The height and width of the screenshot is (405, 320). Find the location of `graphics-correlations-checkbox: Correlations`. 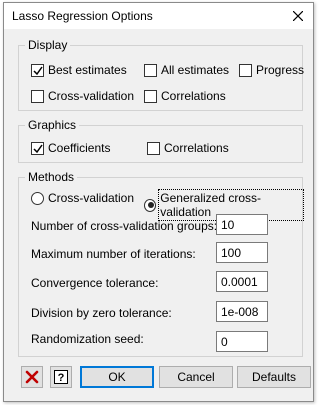

graphics-correlations-checkbox: Correlations is located at coordinates (188, 148).